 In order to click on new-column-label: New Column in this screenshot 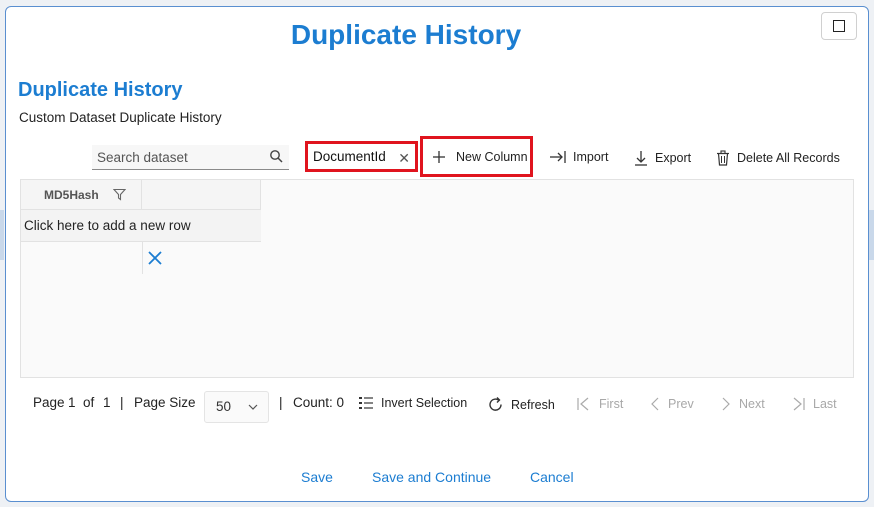, I will do `click(492, 156)`.